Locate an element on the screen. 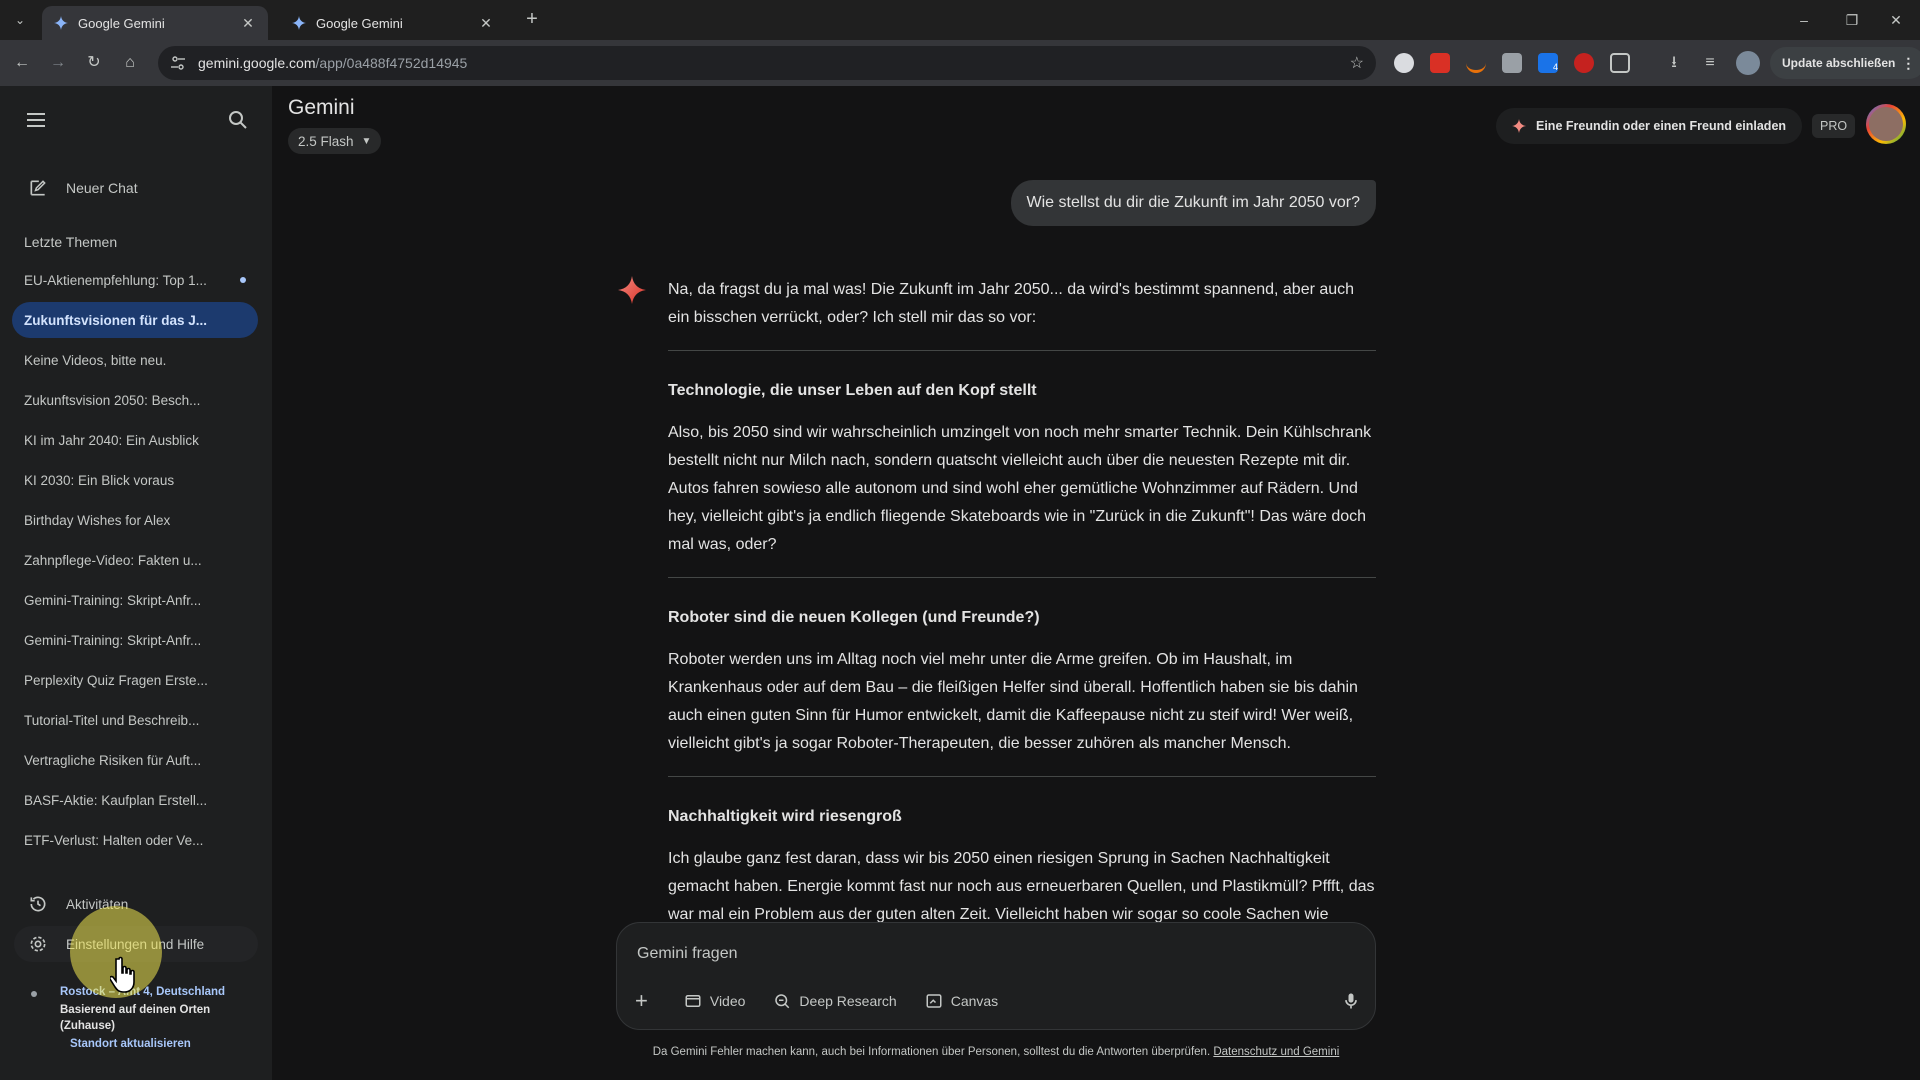 This screenshot has height=1080, width=1920. composer-toolbar: + Video Deep Research Canvas is located at coordinates (996, 1001).